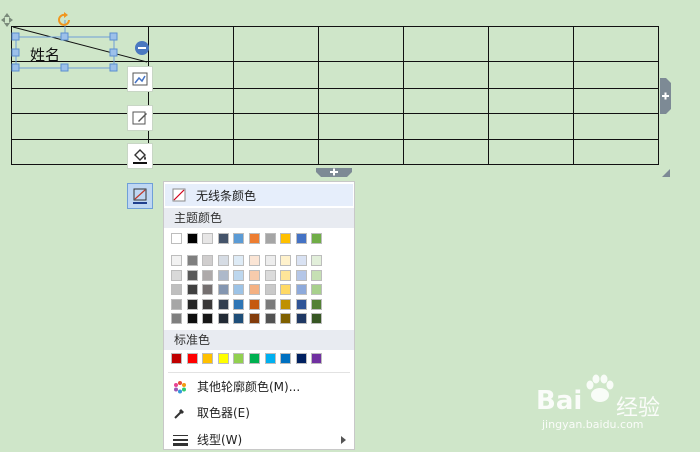 The width and height of the screenshot is (700, 452). Describe the element at coordinates (140, 196) in the screenshot. I see `outline-color-button` at that location.